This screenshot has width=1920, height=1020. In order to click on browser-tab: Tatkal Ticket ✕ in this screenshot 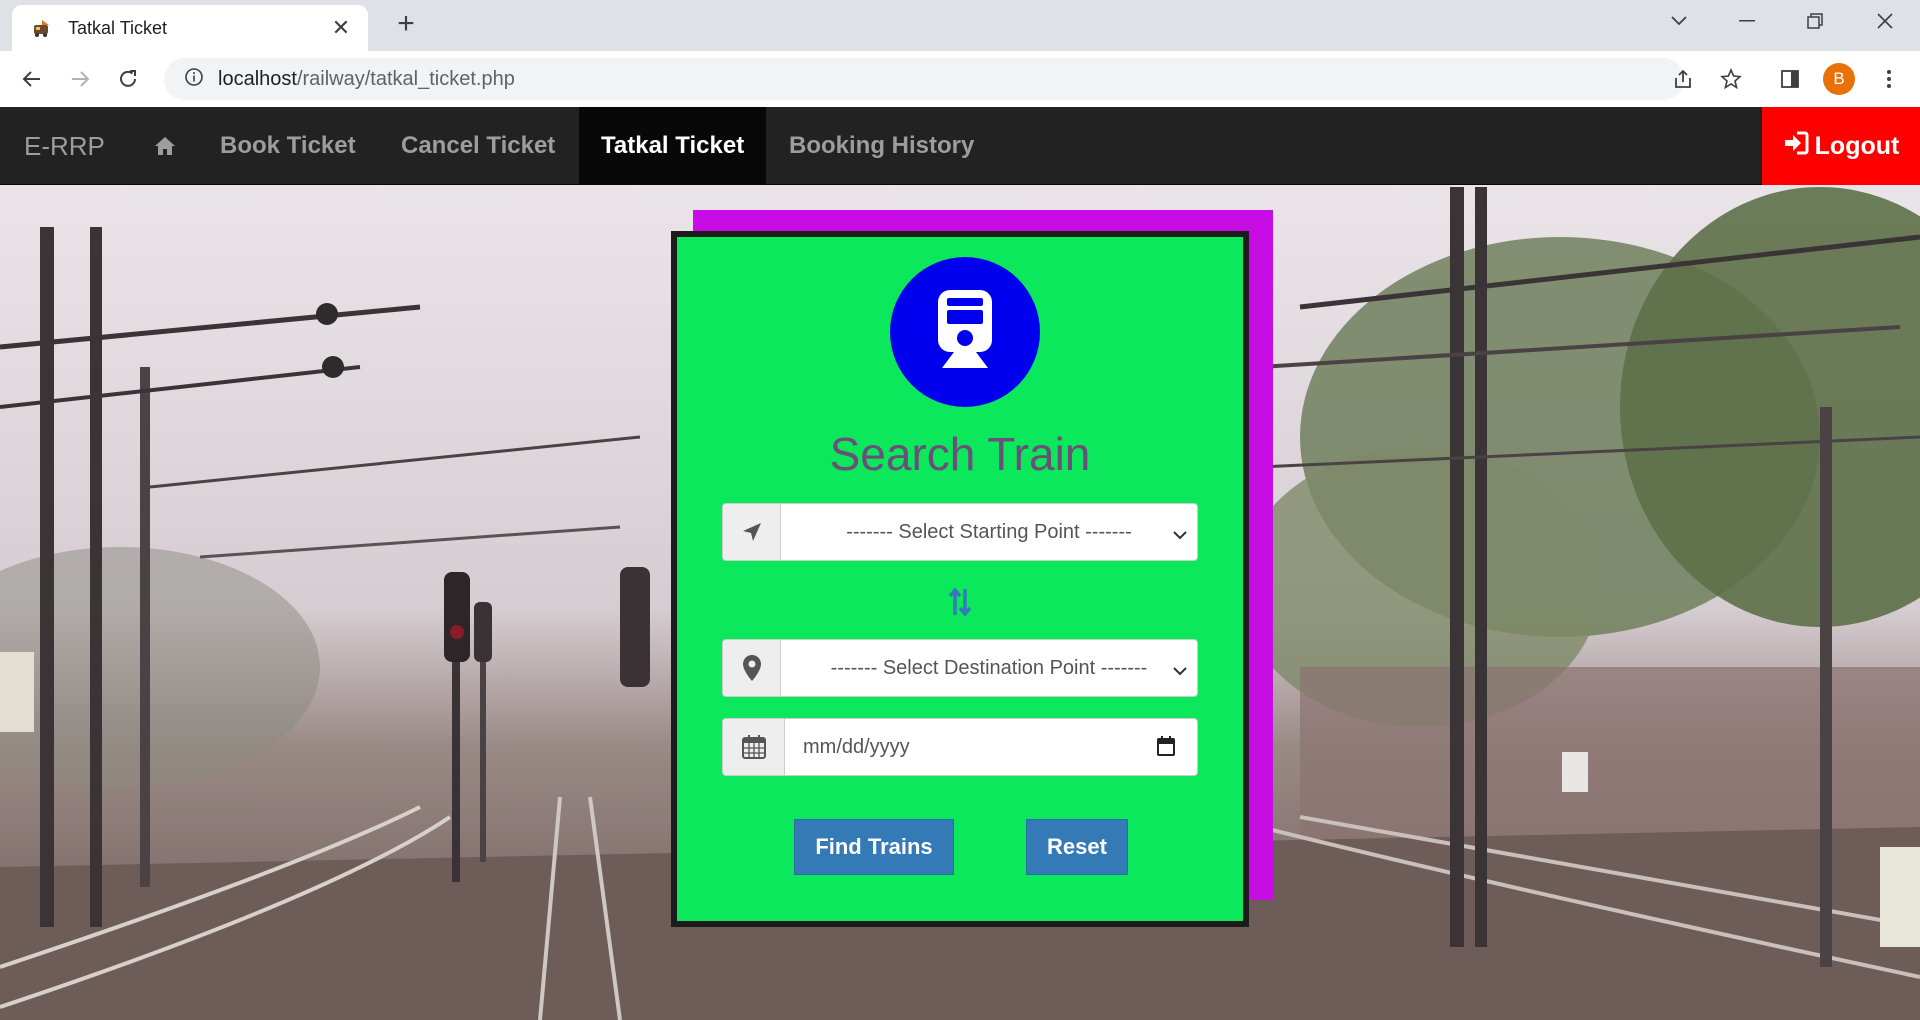, I will do `click(190, 28)`.